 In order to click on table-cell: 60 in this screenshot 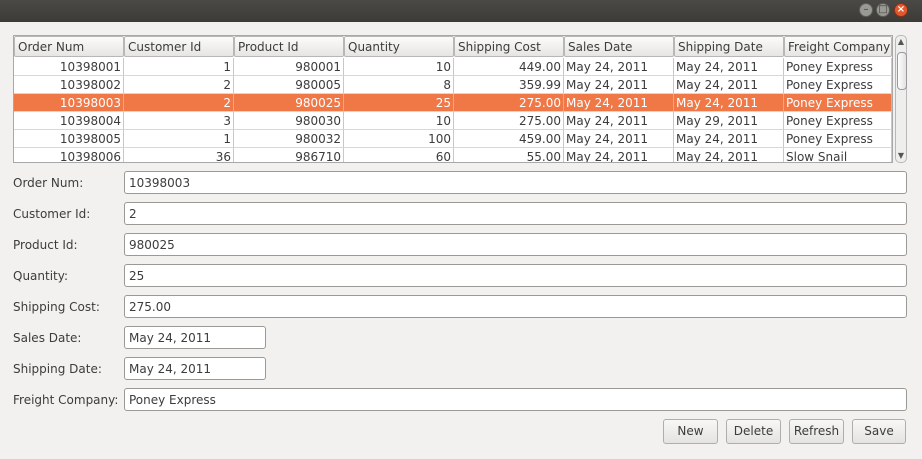, I will do `click(399, 155)`.